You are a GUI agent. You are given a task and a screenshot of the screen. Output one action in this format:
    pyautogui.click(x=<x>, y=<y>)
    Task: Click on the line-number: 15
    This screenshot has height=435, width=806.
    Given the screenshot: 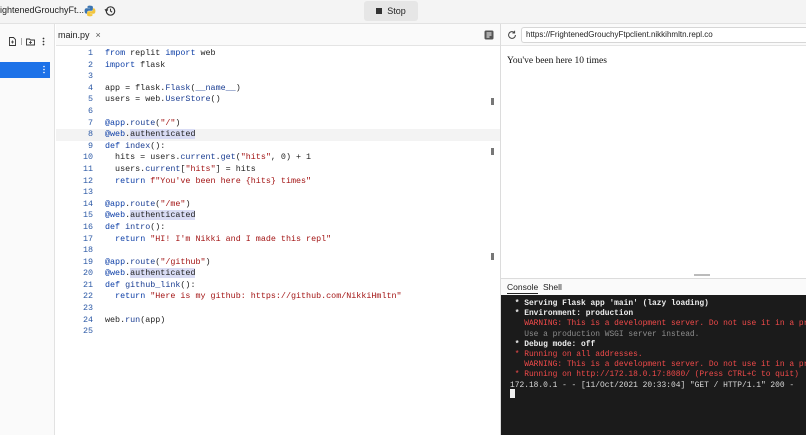 What is the action you would take?
    pyautogui.click(x=87, y=215)
    